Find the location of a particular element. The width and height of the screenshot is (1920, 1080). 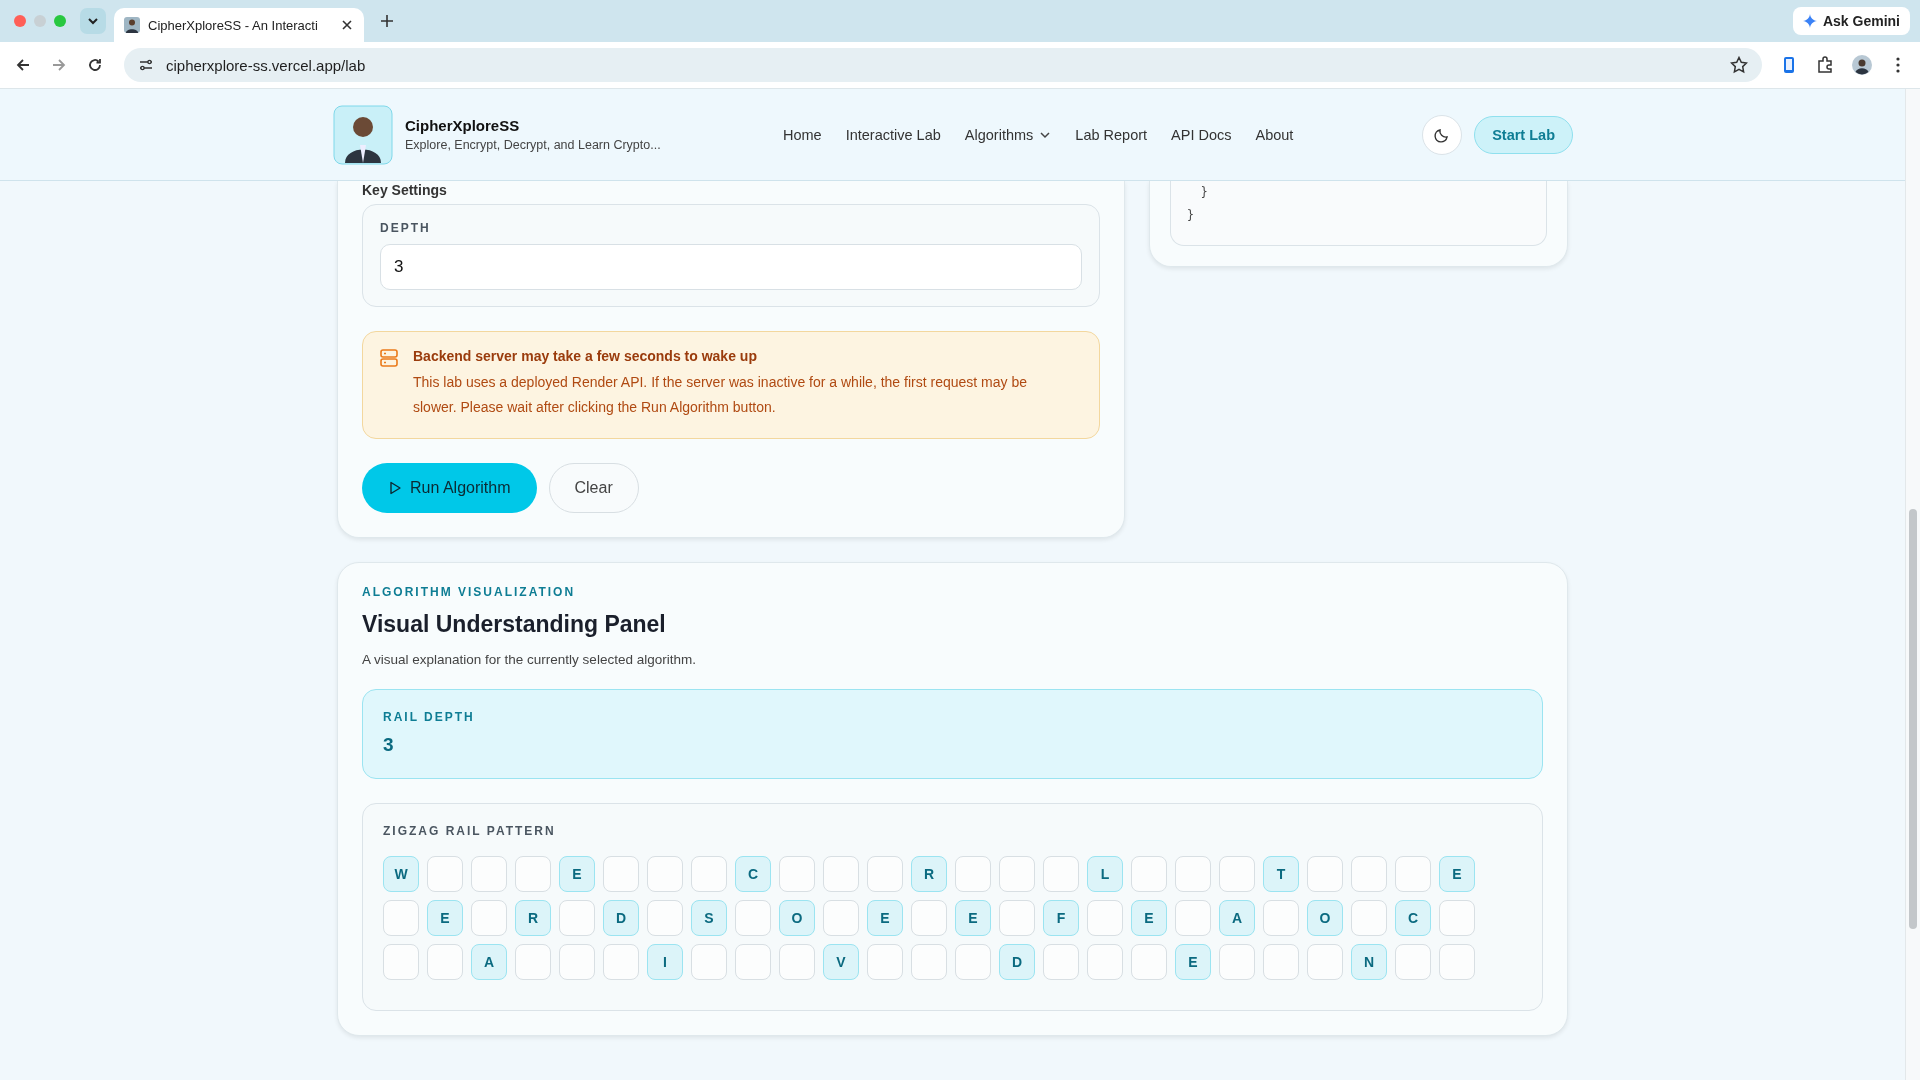

letter-cell: R is located at coordinates (533, 918).